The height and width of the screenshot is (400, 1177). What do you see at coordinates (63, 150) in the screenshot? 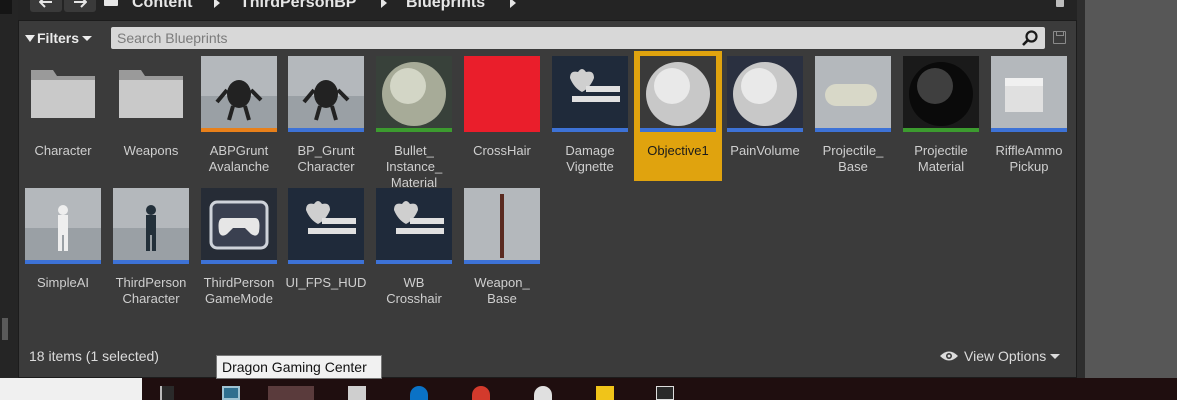
I see `asset-label: Character` at bounding box center [63, 150].